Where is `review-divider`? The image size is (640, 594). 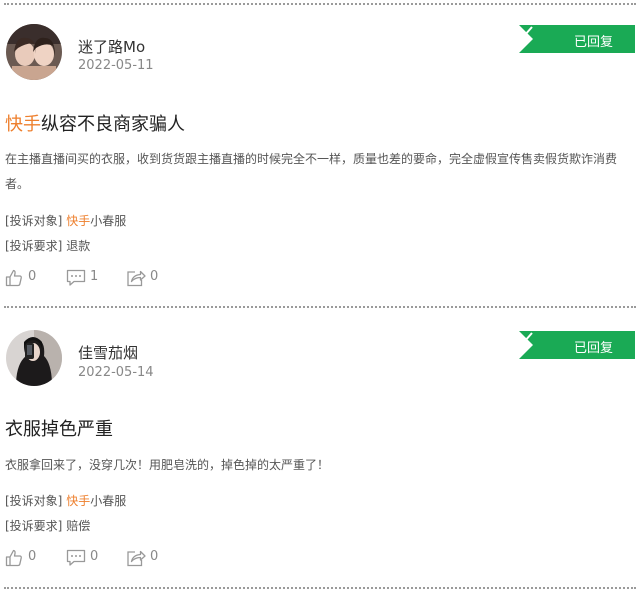
review-divider is located at coordinates (320, 307).